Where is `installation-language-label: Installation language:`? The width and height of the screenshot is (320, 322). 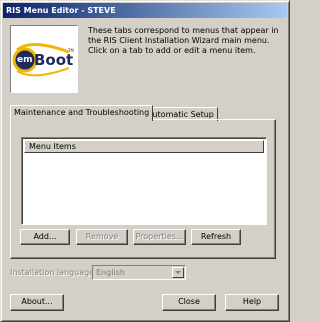
installation-language-label: Installation language: is located at coordinates (53, 272).